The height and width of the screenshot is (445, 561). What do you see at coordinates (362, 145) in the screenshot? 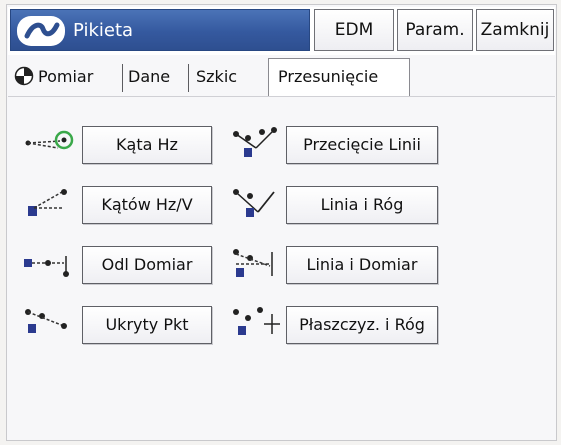
I see `line-intersection-button: Przecięcie Linii` at bounding box center [362, 145].